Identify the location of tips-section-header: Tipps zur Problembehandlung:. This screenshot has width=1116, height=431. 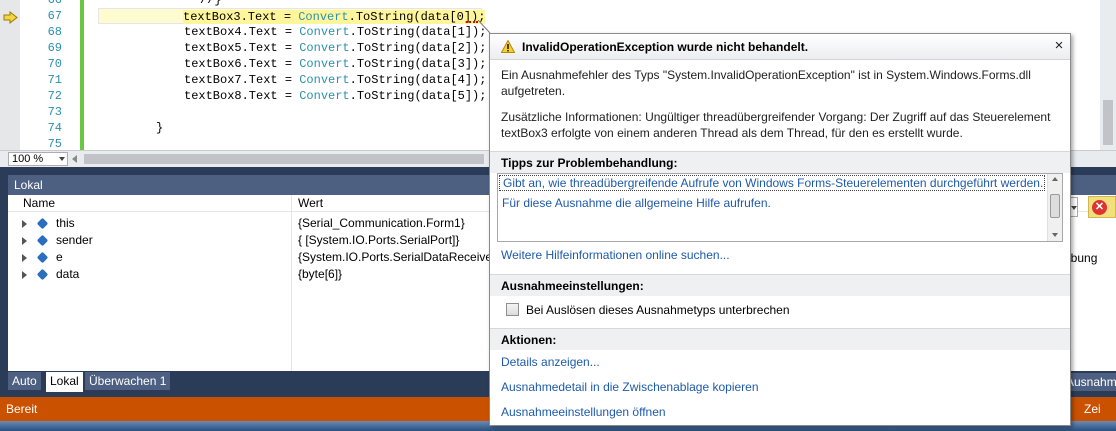
(780, 162).